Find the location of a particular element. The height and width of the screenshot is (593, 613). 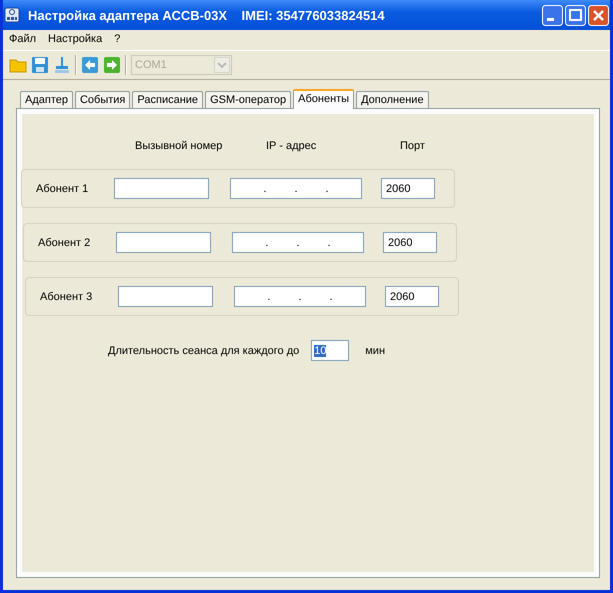

caret-icon is located at coordinates (222, 65).